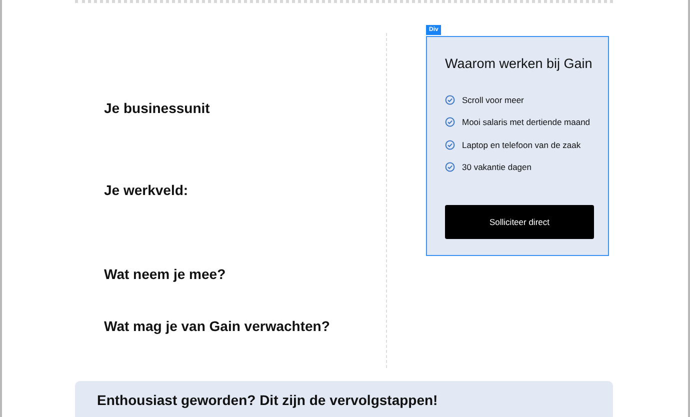 The image size is (690, 417). I want to click on benefit-text: 30 vakantie dagen, so click(497, 167).